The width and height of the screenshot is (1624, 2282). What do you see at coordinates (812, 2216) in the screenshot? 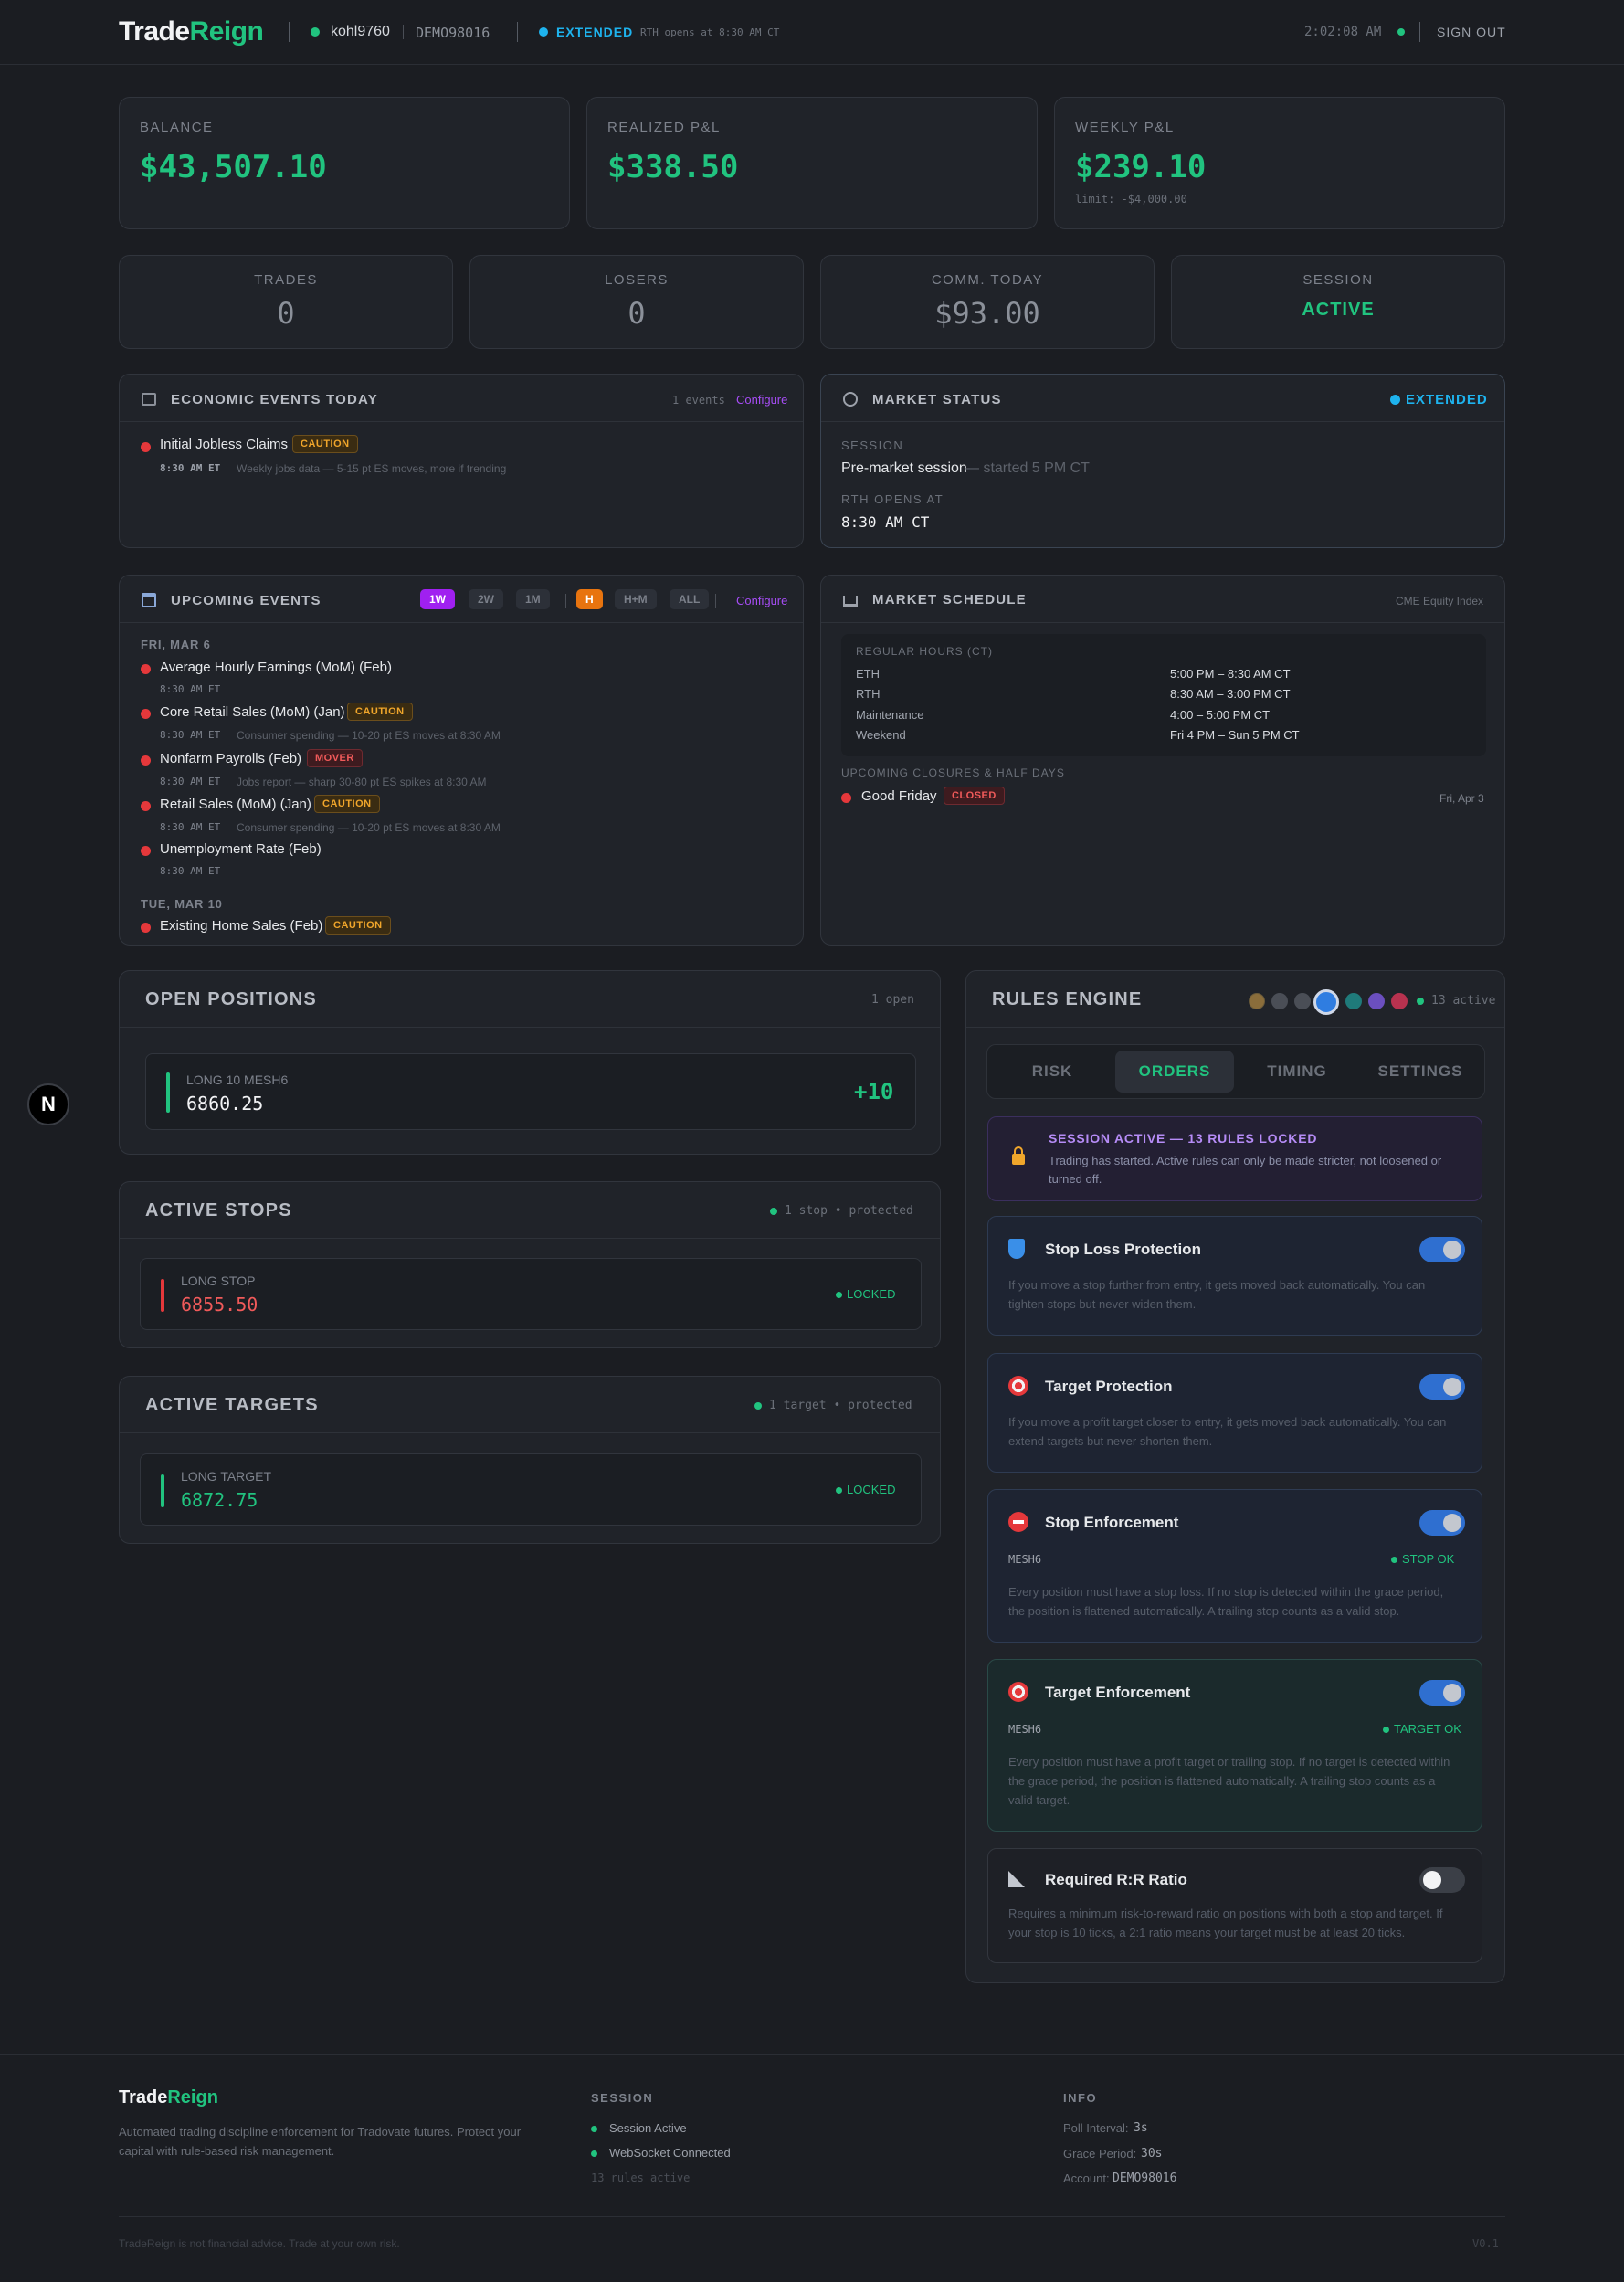
I see `footer-divider` at bounding box center [812, 2216].